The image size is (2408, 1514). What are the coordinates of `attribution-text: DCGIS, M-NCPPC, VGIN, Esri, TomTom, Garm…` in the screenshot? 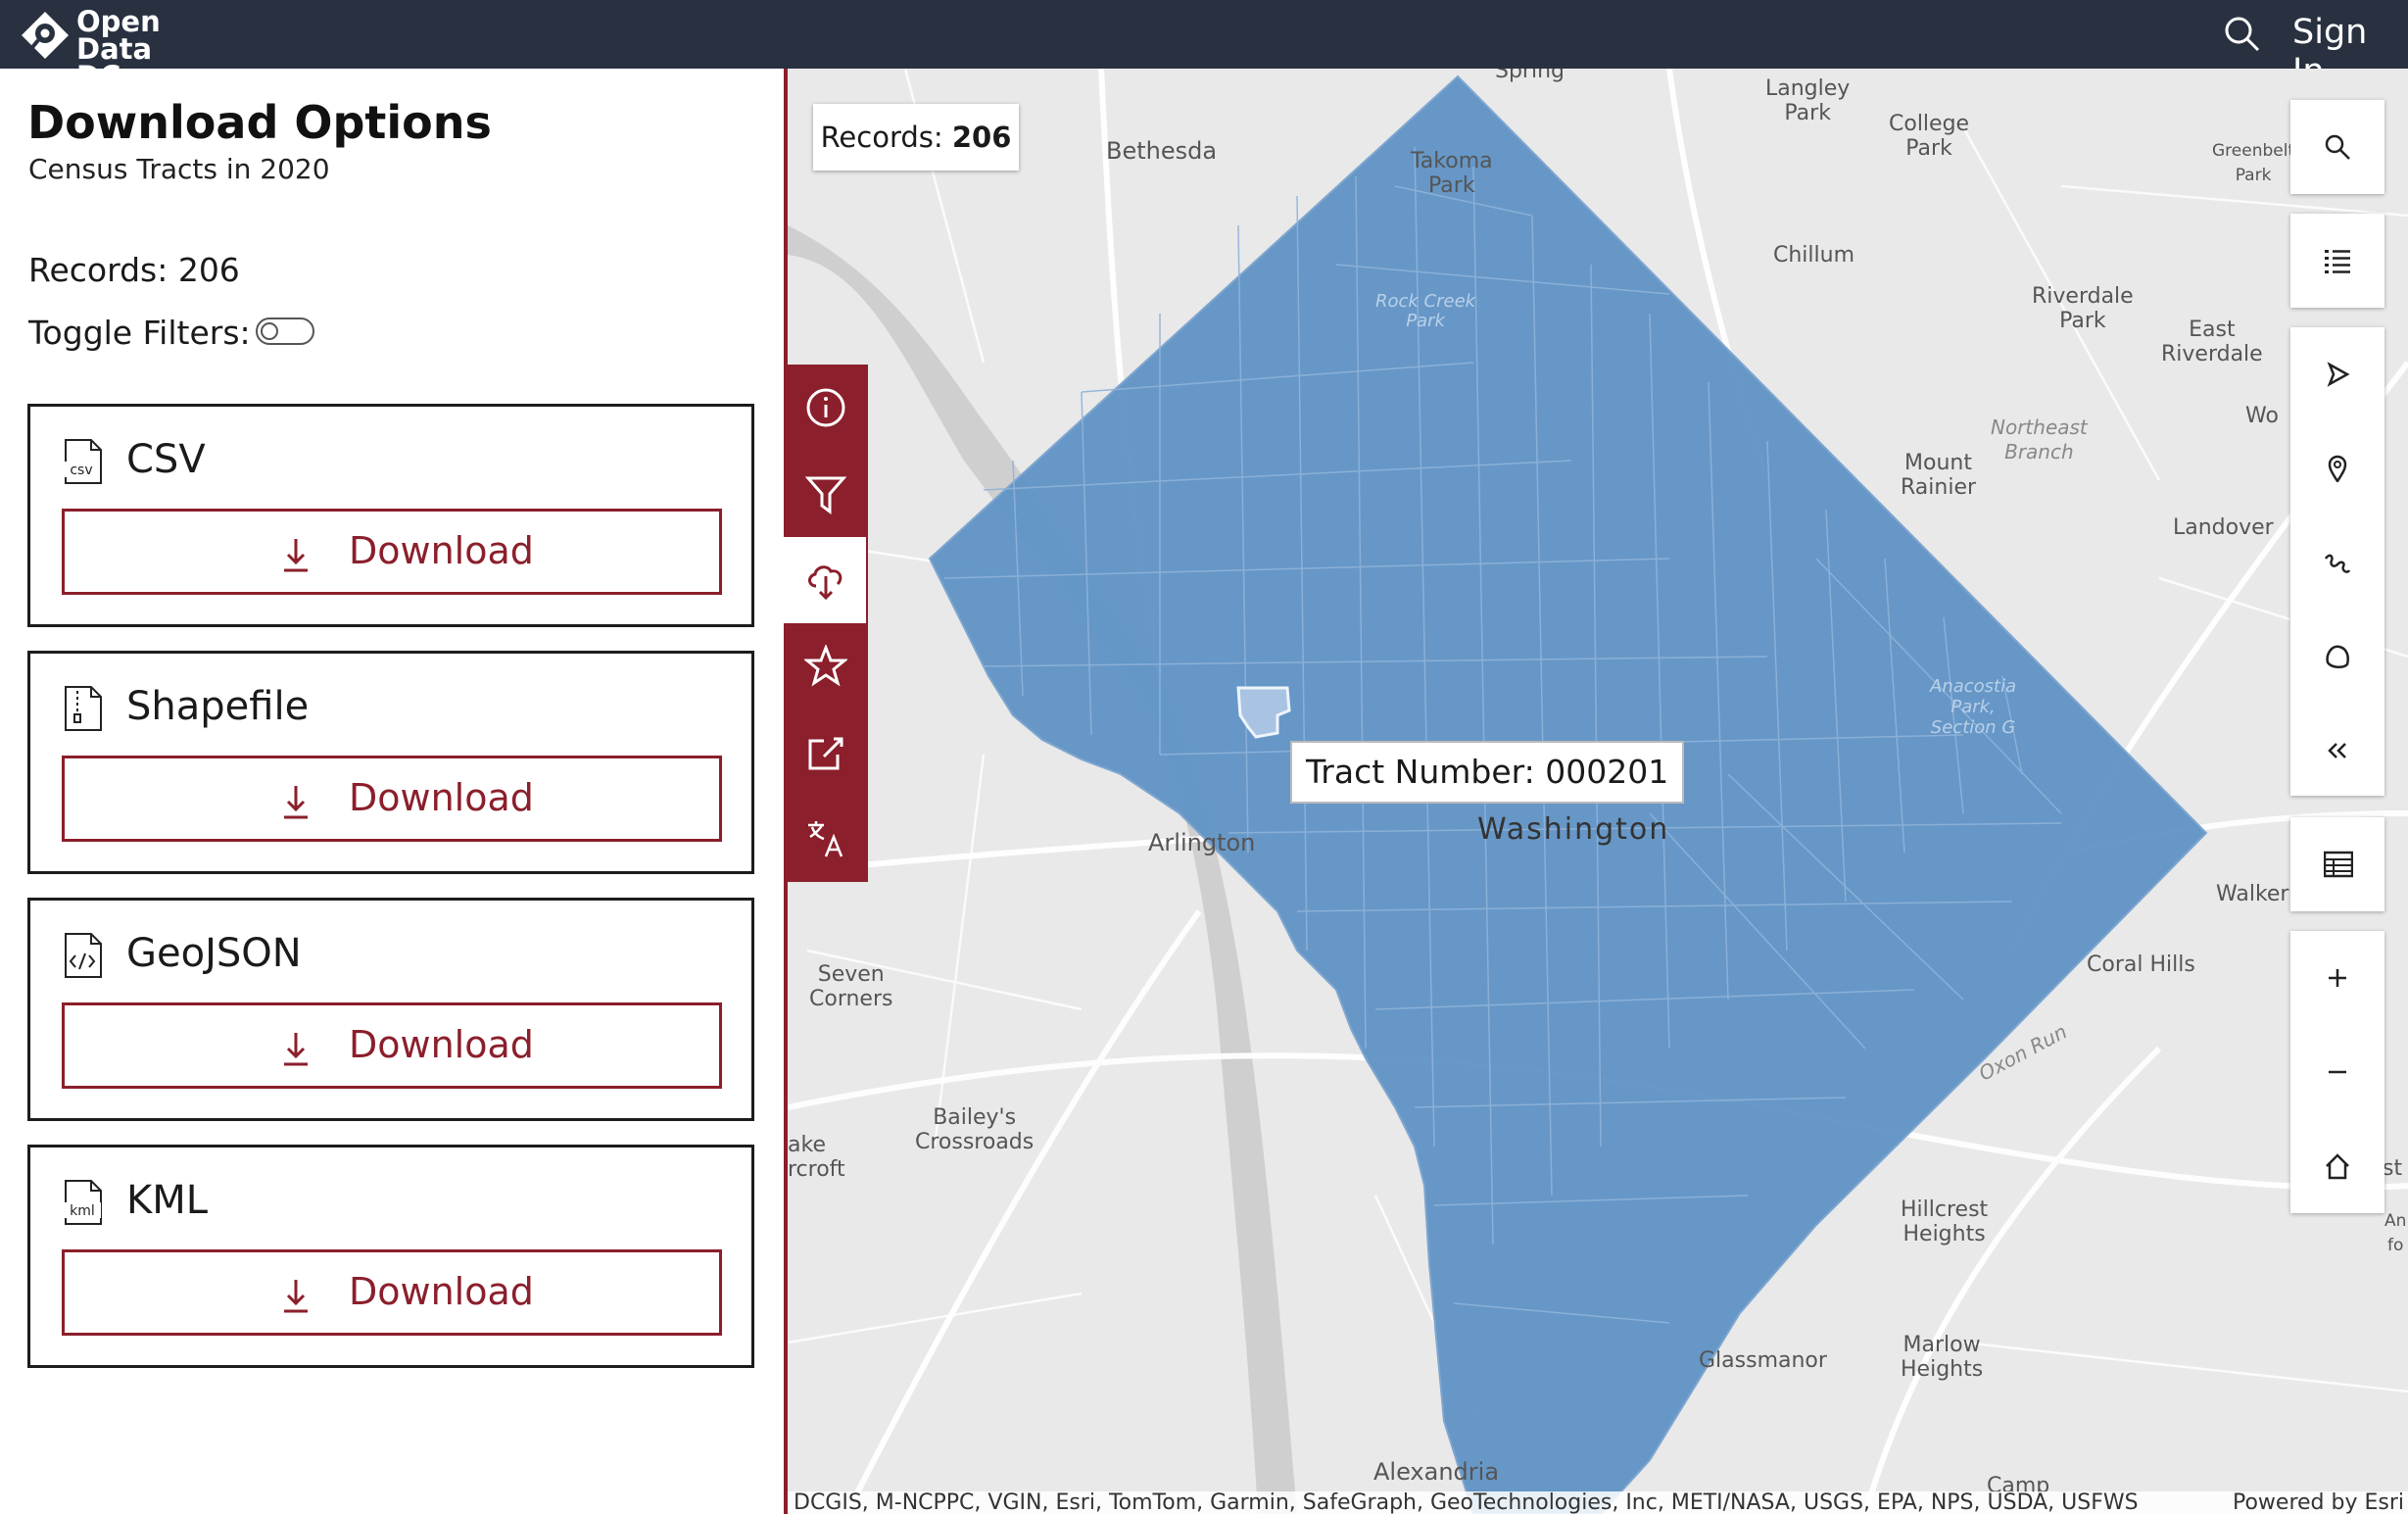 It's located at (1466, 1502).